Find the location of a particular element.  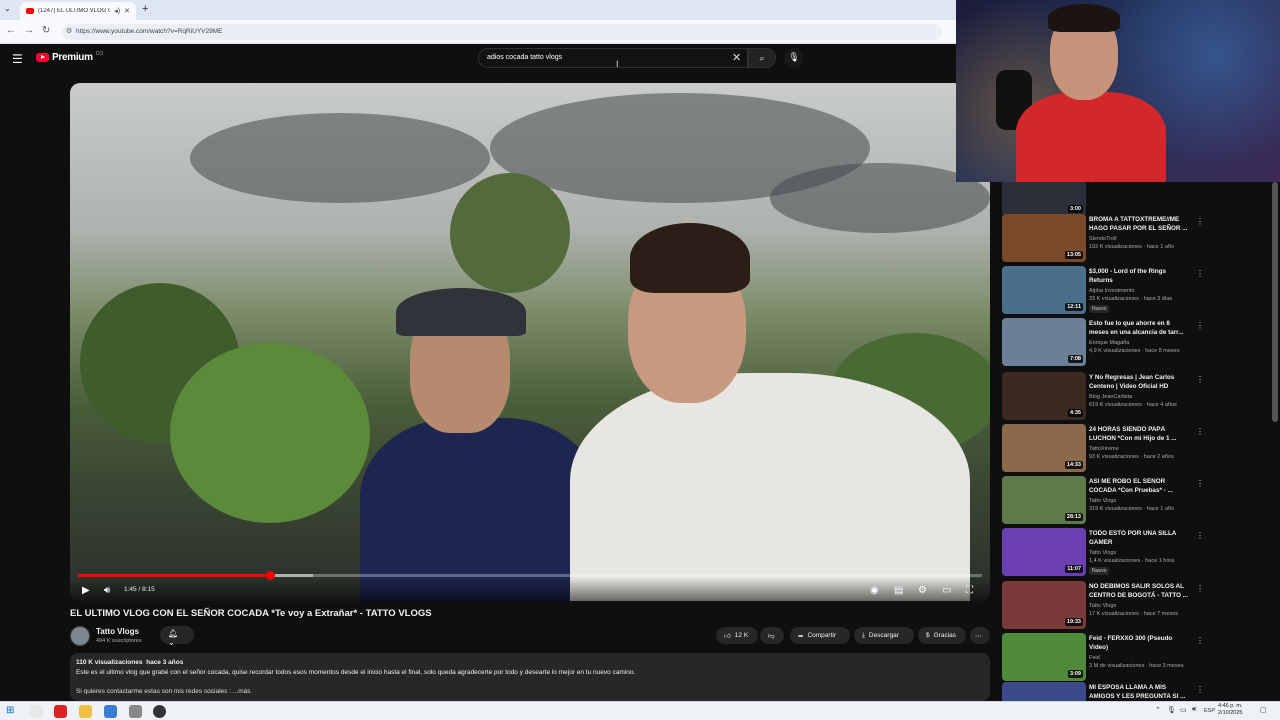

system-clock: 4:46 p. m. 2/10/2025 is located at coordinates (1230, 710).